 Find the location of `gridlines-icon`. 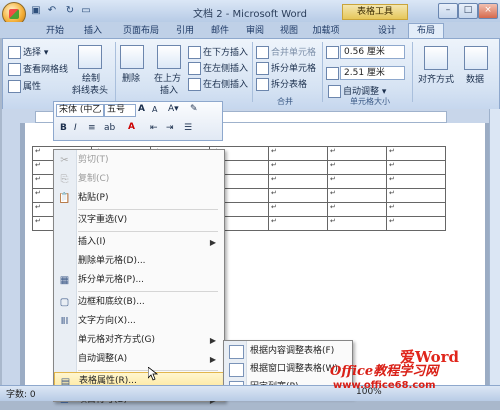

gridlines-icon is located at coordinates (14, 69).